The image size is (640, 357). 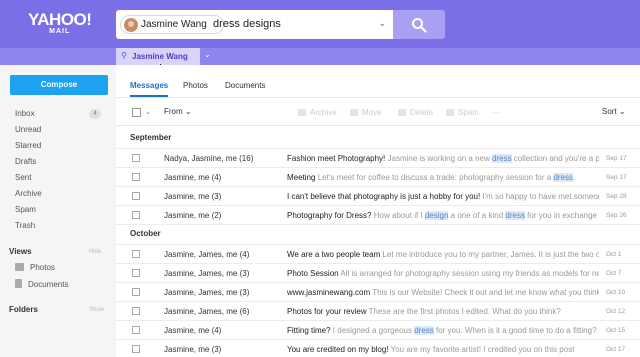 What do you see at coordinates (616, 215) in the screenshot?
I see `message-date: Sep 26` at bounding box center [616, 215].